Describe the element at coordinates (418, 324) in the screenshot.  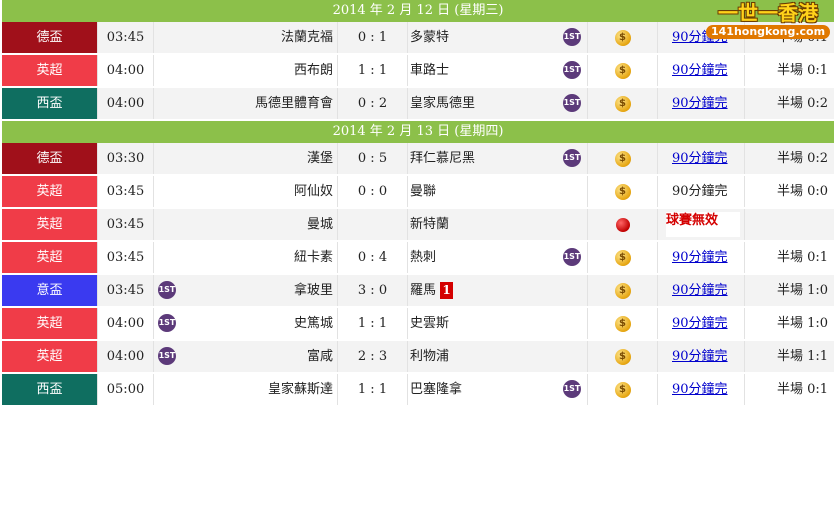
I see `match-row: 英超 04:00 1ST 史篤城 1 : 1 史雲斯 $90分鐘完 半場 1:0` at that location.